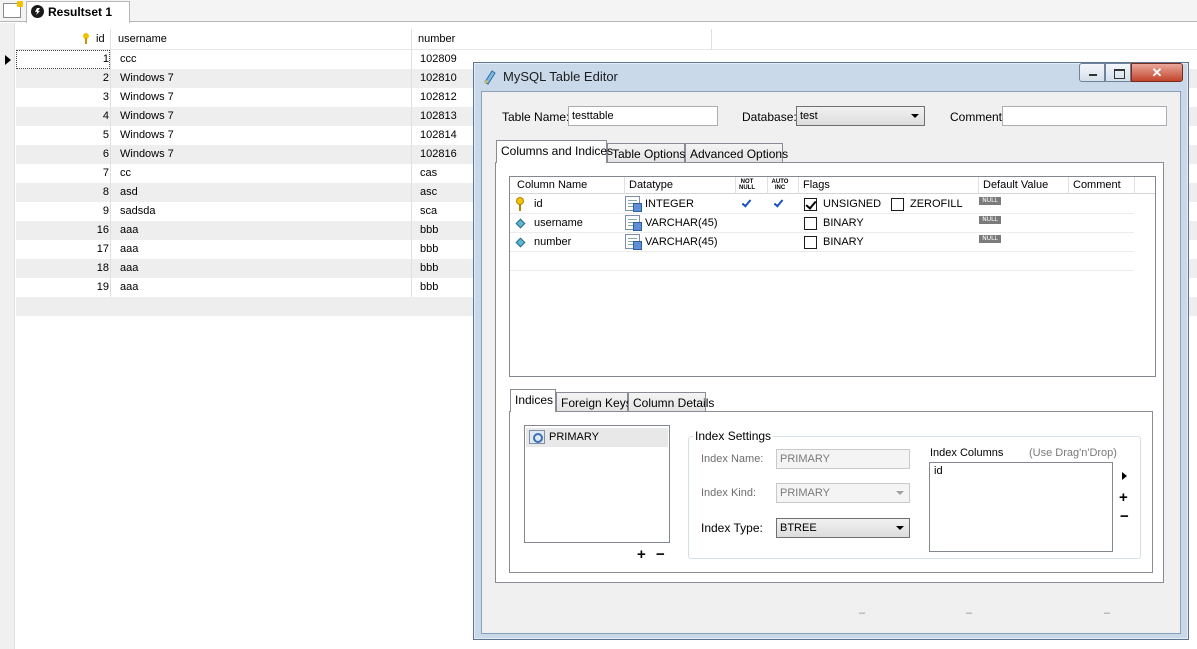 The width and height of the screenshot is (1197, 649). What do you see at coordinates (554, 151) in the screenshot?
I see `tab-columns-and-indices: Columns and Indices` at bounding box center [554, 151].